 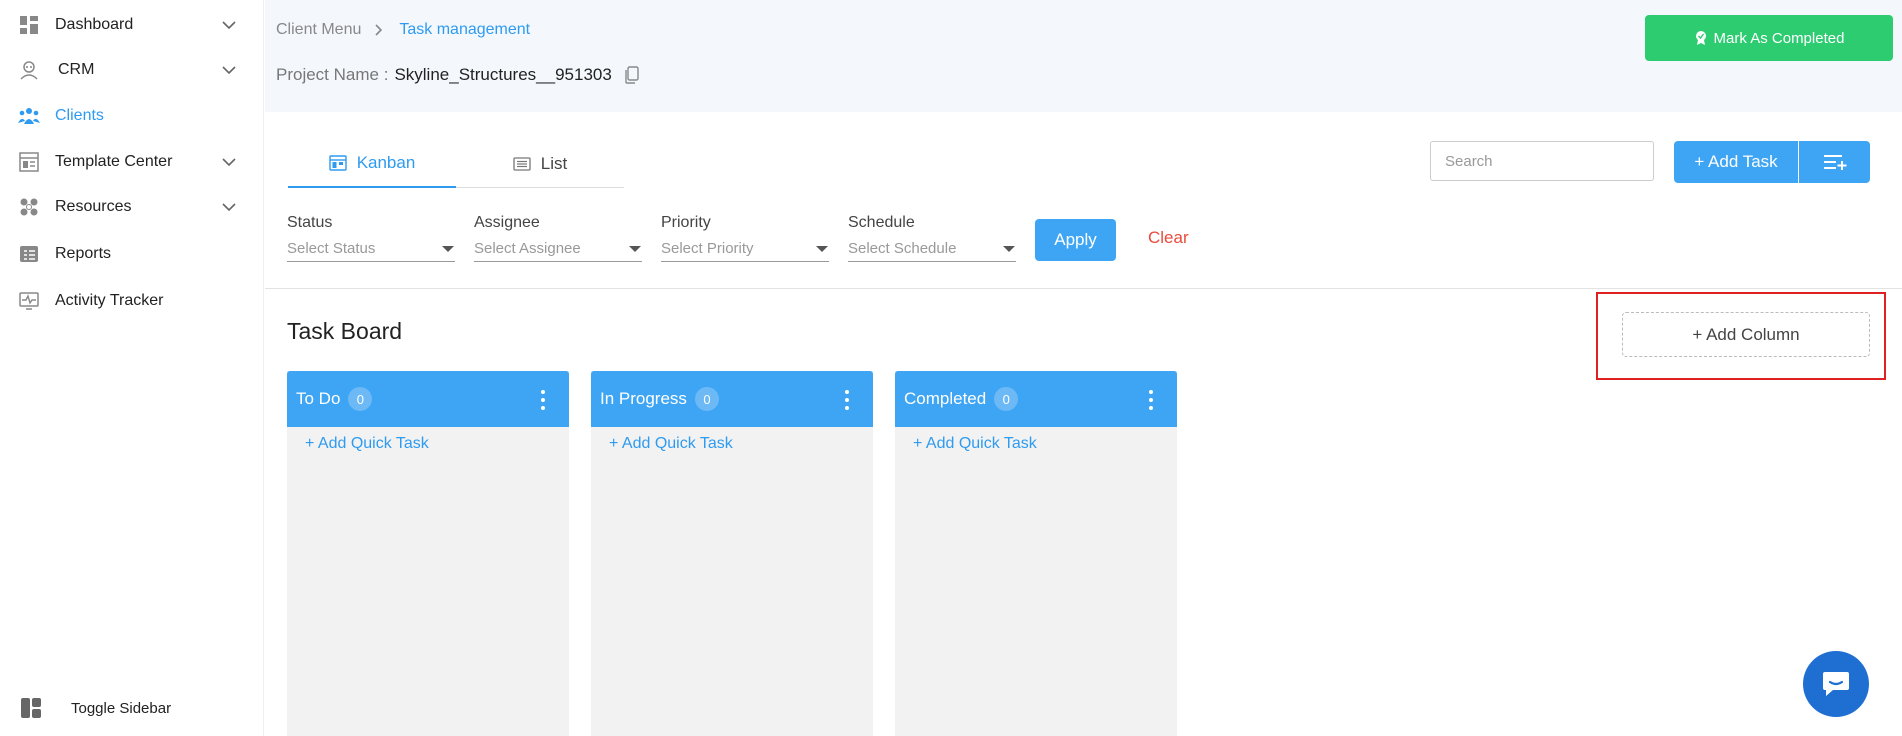 What do you see at coordinates (643, 398) in the screenshot?
I see `column-title: In Progress` at bounding box center [643, 398].